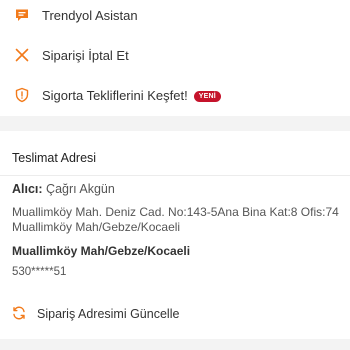 This screenshot has width=350, height=350. I want to click on update-address-button: Sipariş Adresimi Güncelle, so click(175, 313).